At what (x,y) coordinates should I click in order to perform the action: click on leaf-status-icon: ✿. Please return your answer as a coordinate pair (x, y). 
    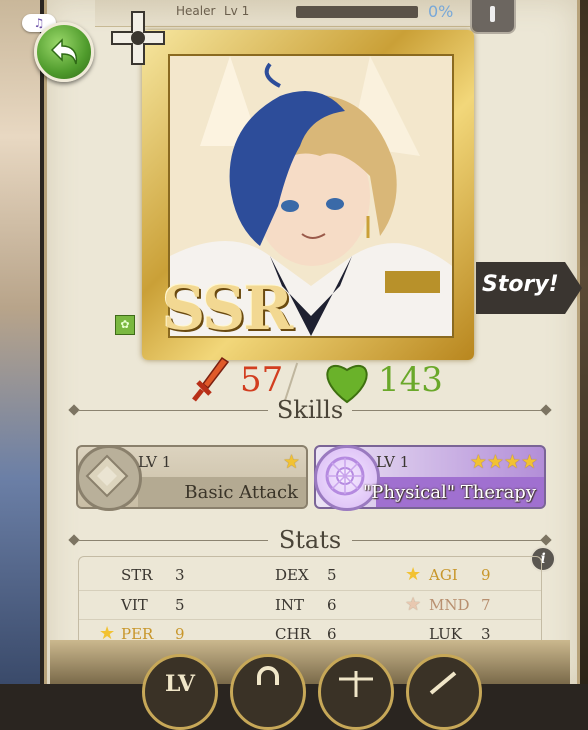
    Looking at the image, I should click on (125, 325).